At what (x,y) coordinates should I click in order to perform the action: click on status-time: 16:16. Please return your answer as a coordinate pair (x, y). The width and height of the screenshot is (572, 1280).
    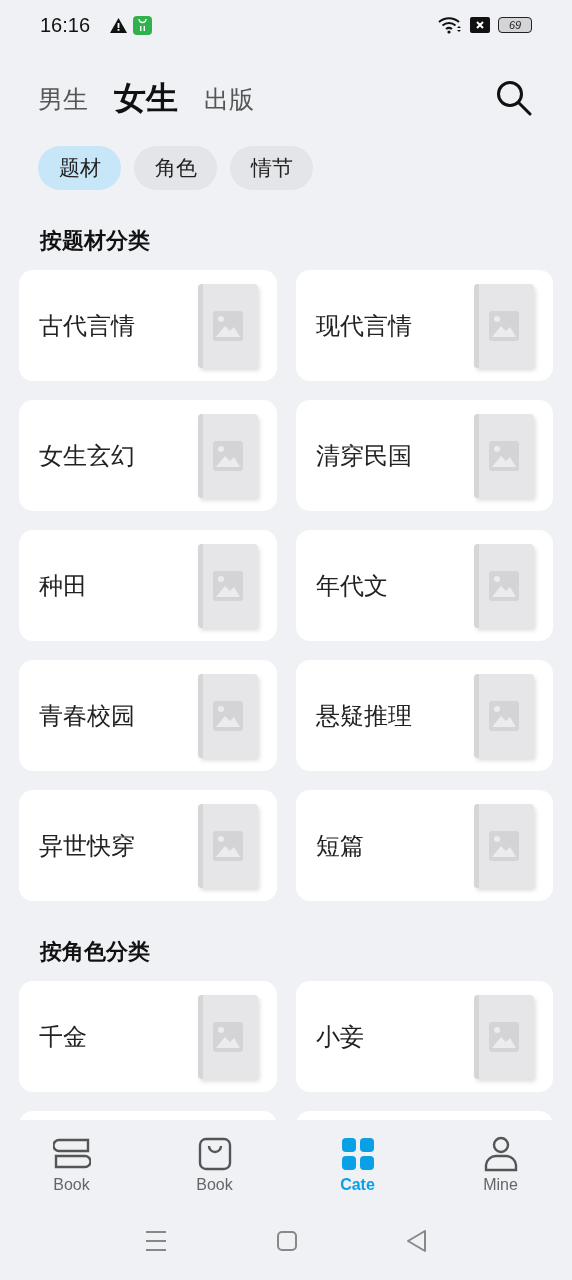
    Looking at the image, I should click on (65, 25).